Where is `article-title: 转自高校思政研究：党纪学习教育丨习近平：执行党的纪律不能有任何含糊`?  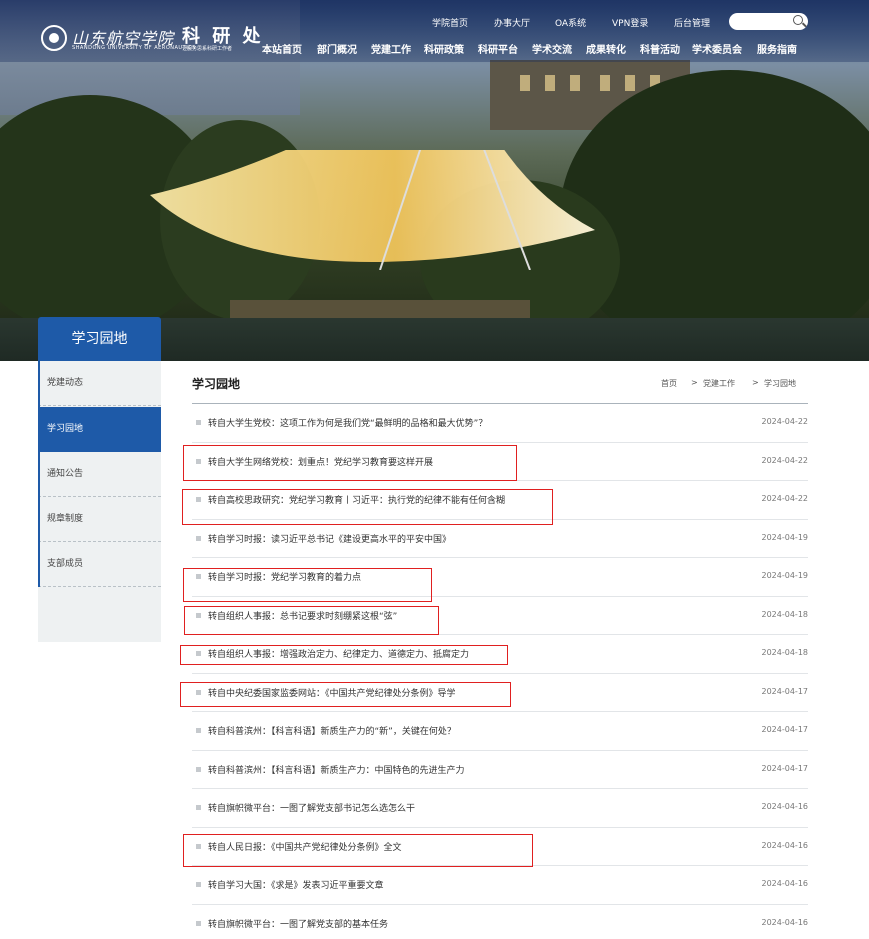
article-title: 转自高校思政研究：党纪学习教育丨习近平：执行党的纪律不能有任何含糊 is located at coordinates (356, 499).